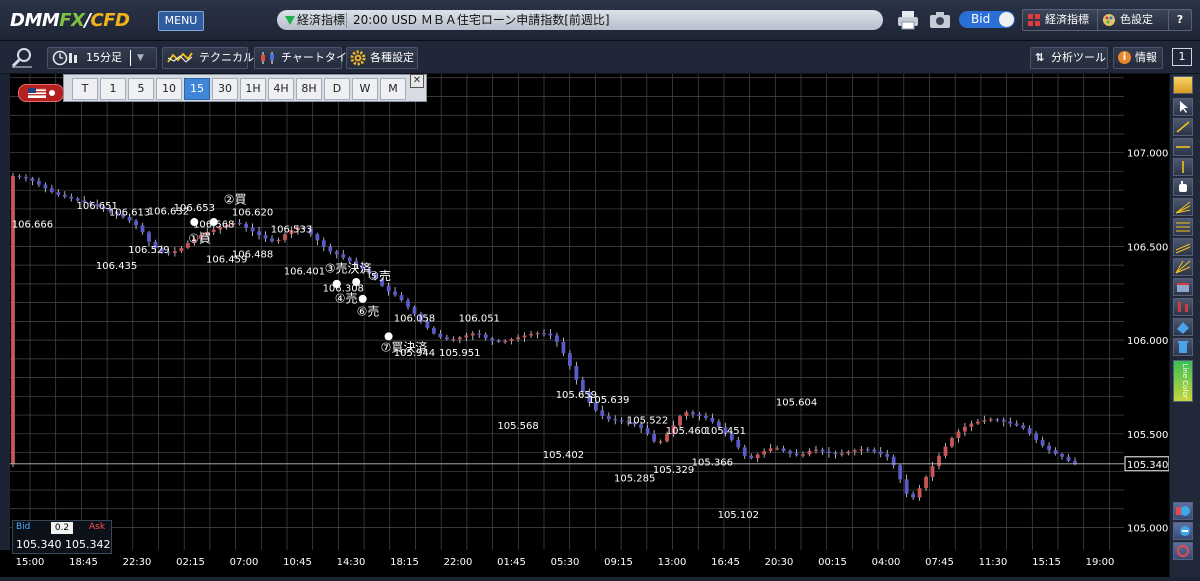  What do you see at coordinates (148, 250) in the screenshot?
I see `price-annotation: 106.529` at bounding box center [148, 250].